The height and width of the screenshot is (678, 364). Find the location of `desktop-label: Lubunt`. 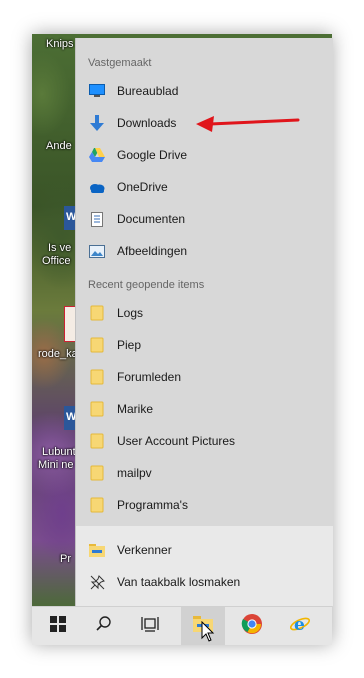

desktop-label: Lubunt is located at coordinates (59, 452).